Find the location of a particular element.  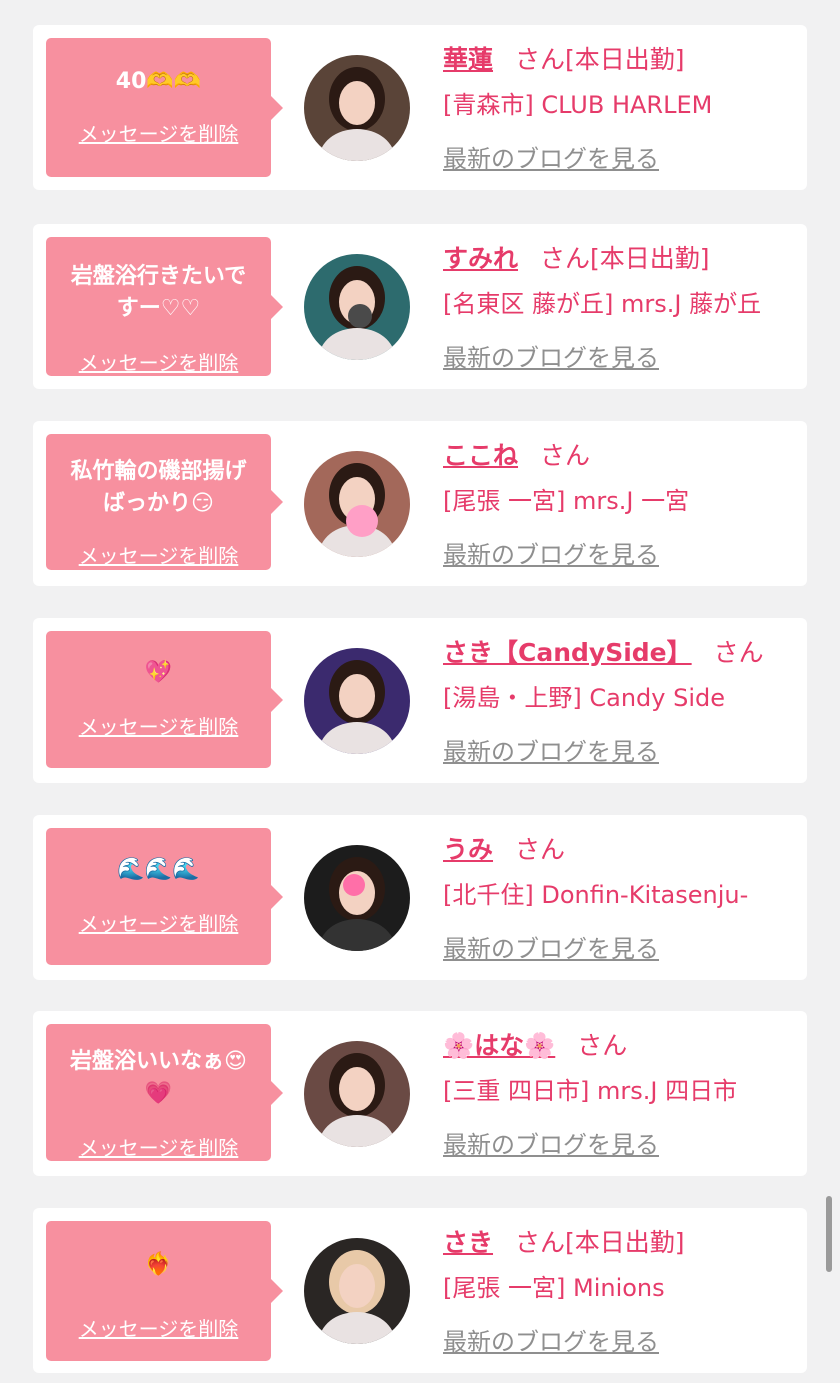

name-row: 華蓮 さん[本日出勤] is located at coordinates (564, 60).